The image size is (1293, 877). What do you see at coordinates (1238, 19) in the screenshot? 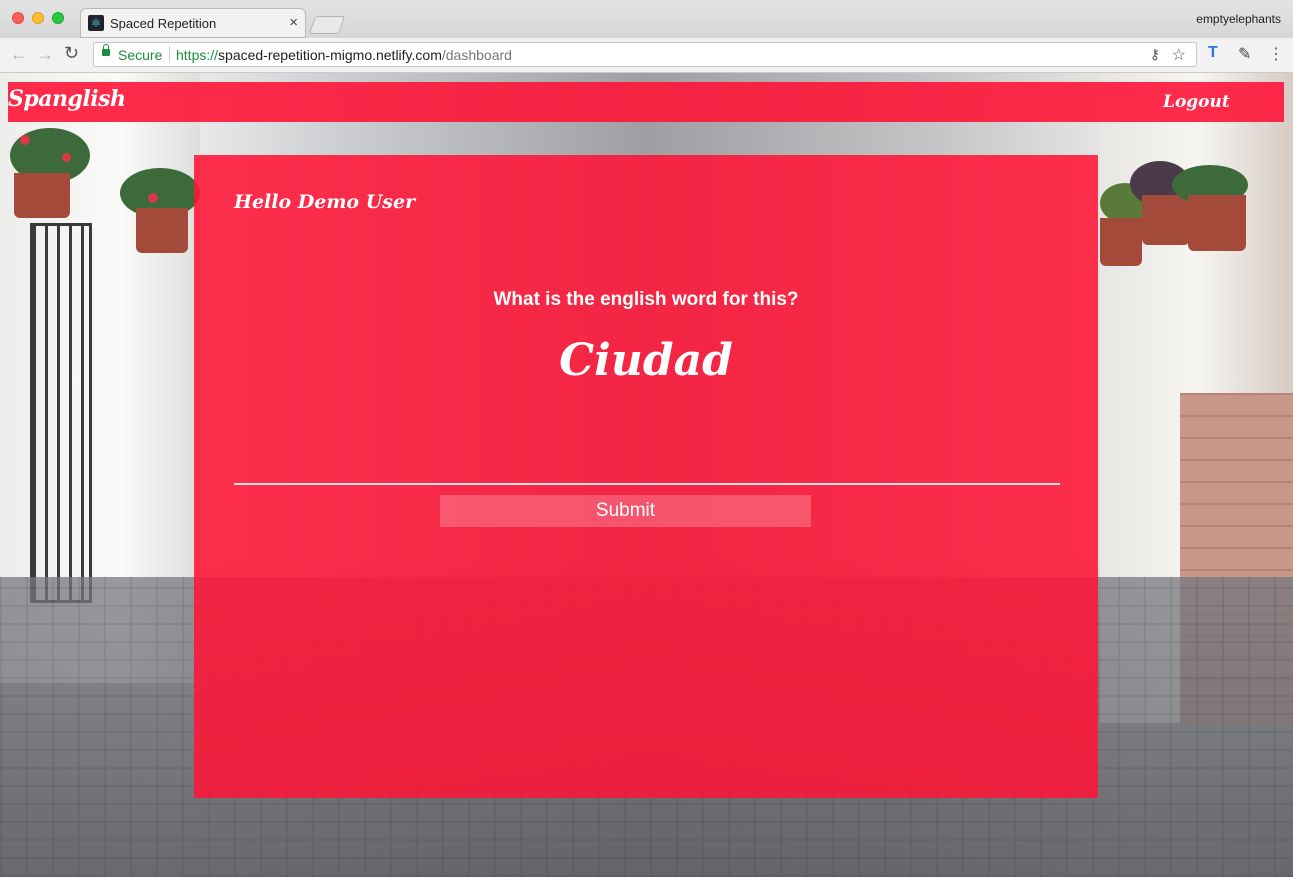
I see `profile-name: emptyelephants` at bounding box center [1238, 19].